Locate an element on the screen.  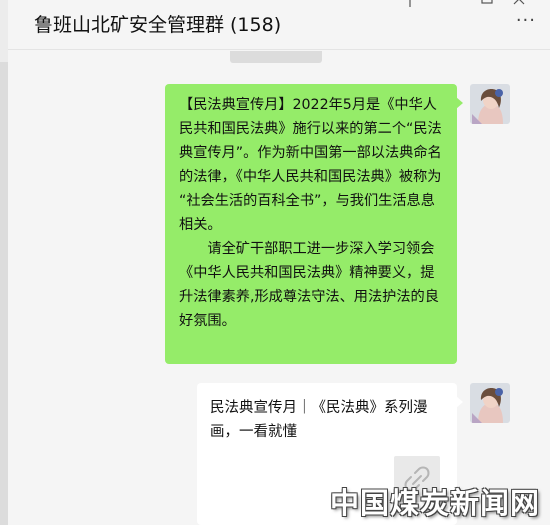
member-count: (158) is located at coordinates (256, 25).